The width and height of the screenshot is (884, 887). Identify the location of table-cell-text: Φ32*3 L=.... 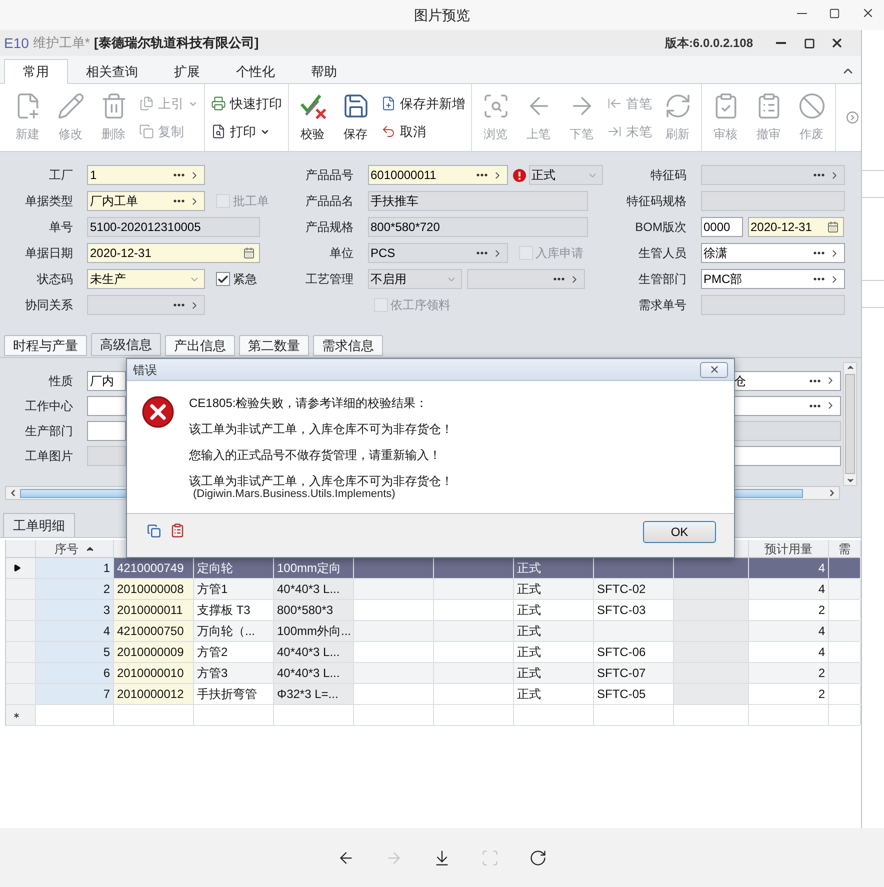
(307, 694).